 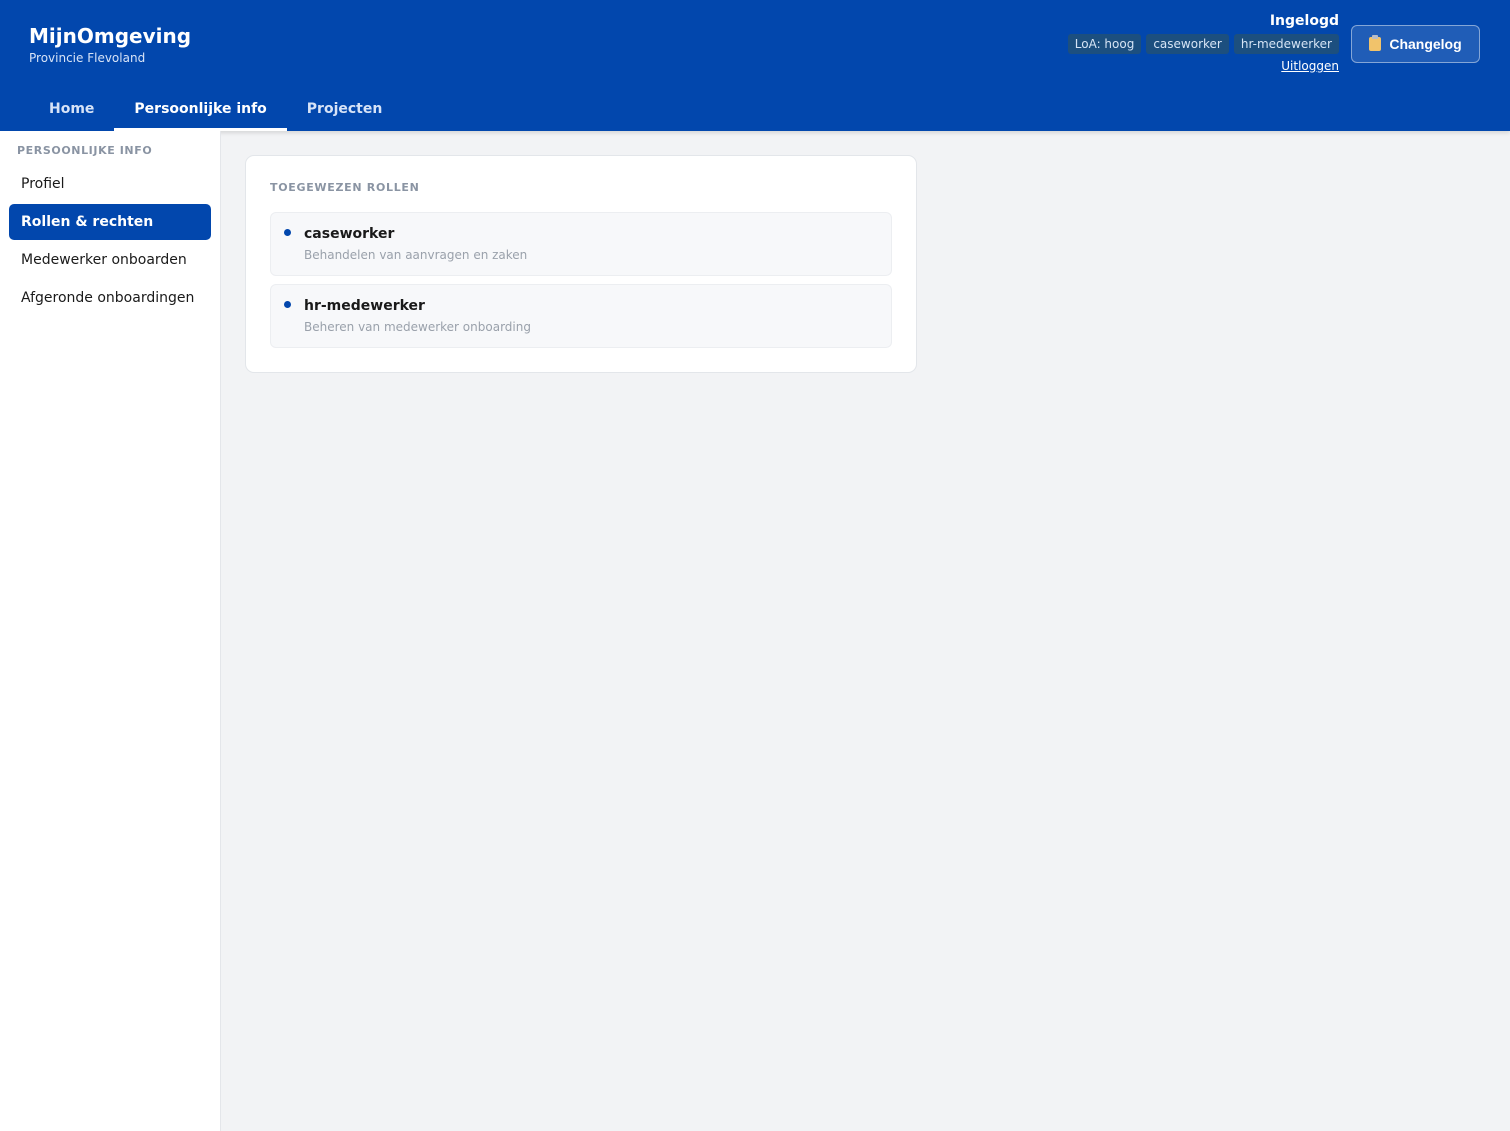 I want to click on tab-persoonlijke-info: Persoonlijke info, so click(x=201, y=109).